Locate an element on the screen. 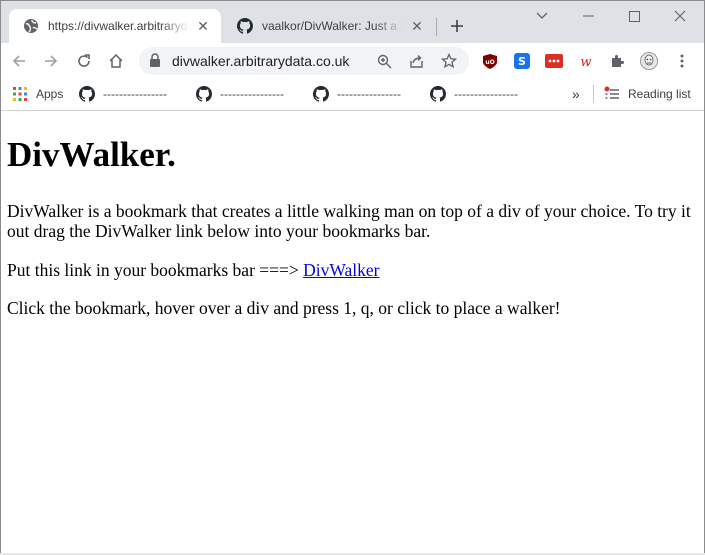  maximize-icon is located at coordinates (634, 16).